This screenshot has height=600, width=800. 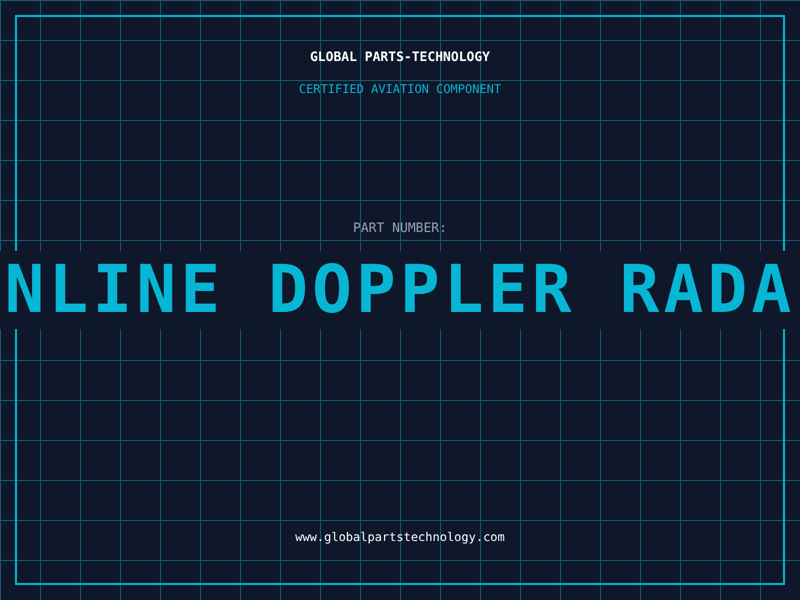 I want to click on part-number-label: PART NUMBER:, so click(x=400, y=229).